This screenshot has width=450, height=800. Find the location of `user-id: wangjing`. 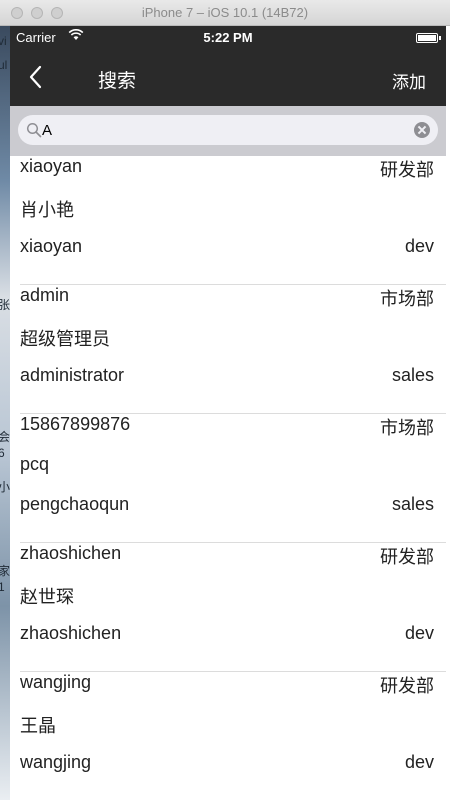

user-id: wangjing is located at coordinates (56, 682).